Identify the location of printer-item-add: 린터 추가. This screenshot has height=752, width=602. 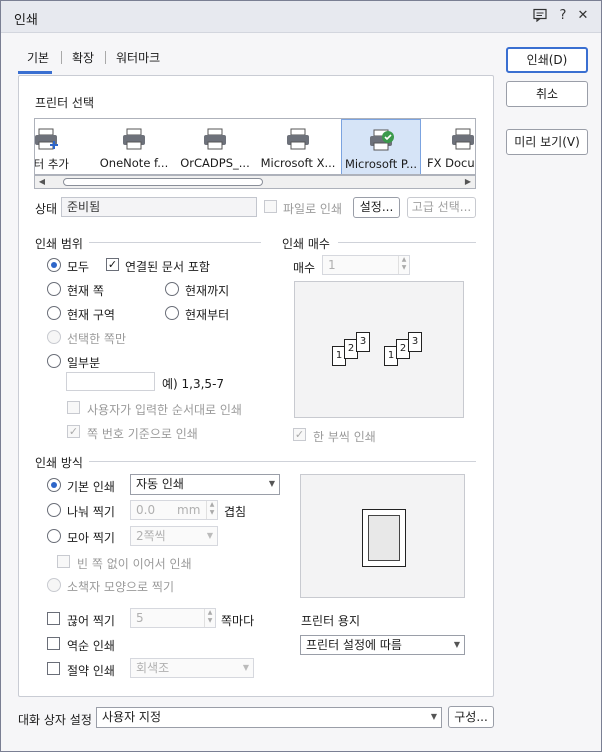
(58, 146).